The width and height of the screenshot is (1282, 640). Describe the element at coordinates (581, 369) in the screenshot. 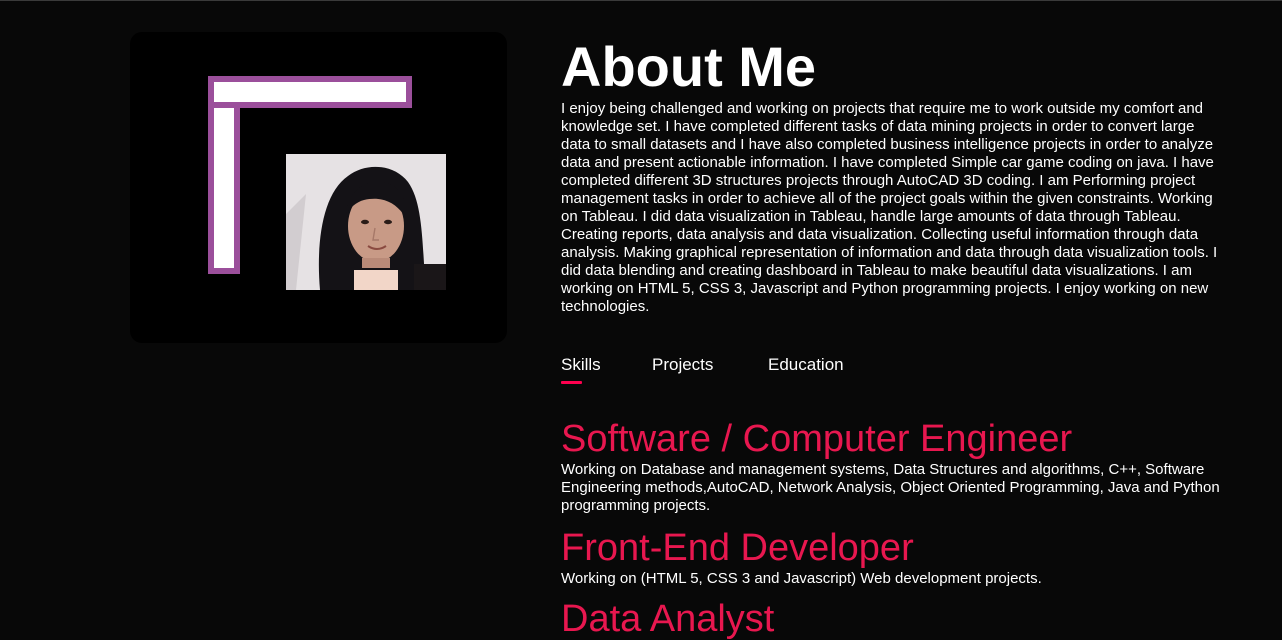

I see `tab-skills: Skills` at that location.